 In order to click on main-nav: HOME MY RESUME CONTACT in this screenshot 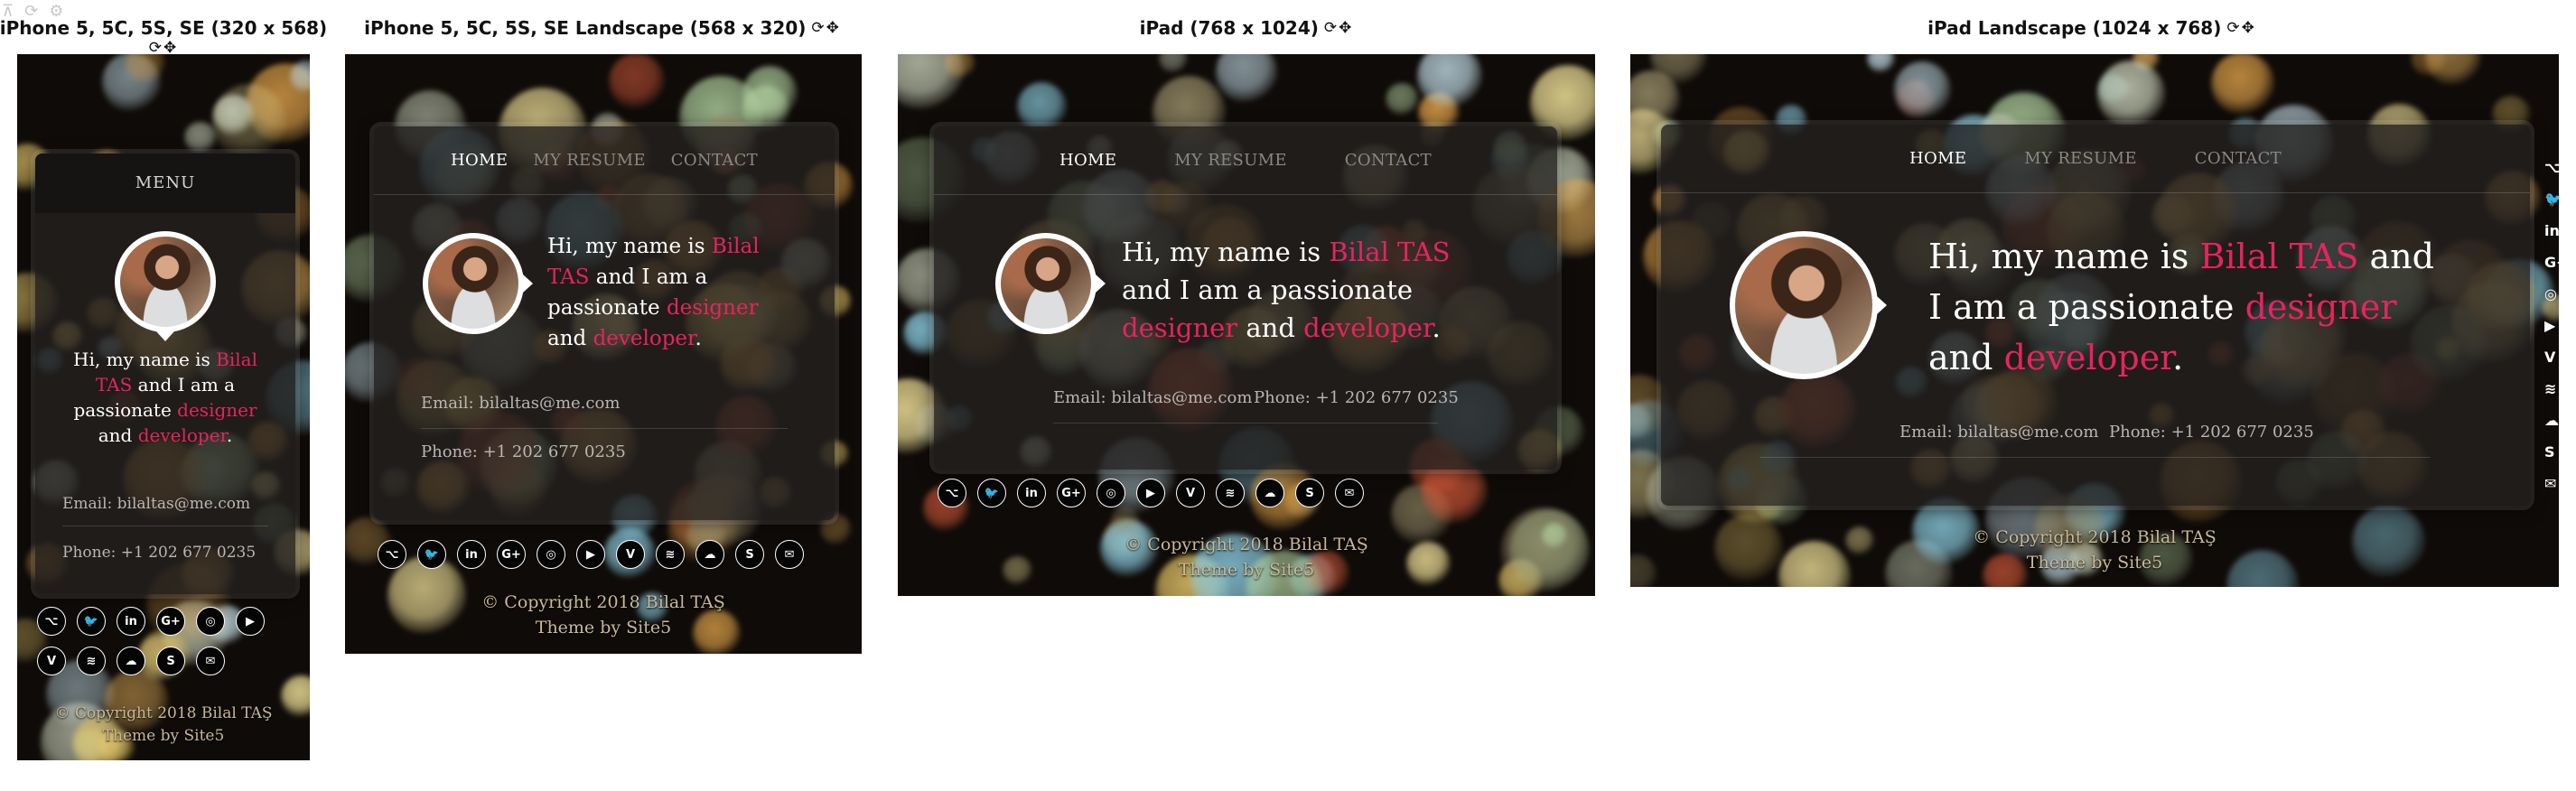, I will do `click(604, 160)`.